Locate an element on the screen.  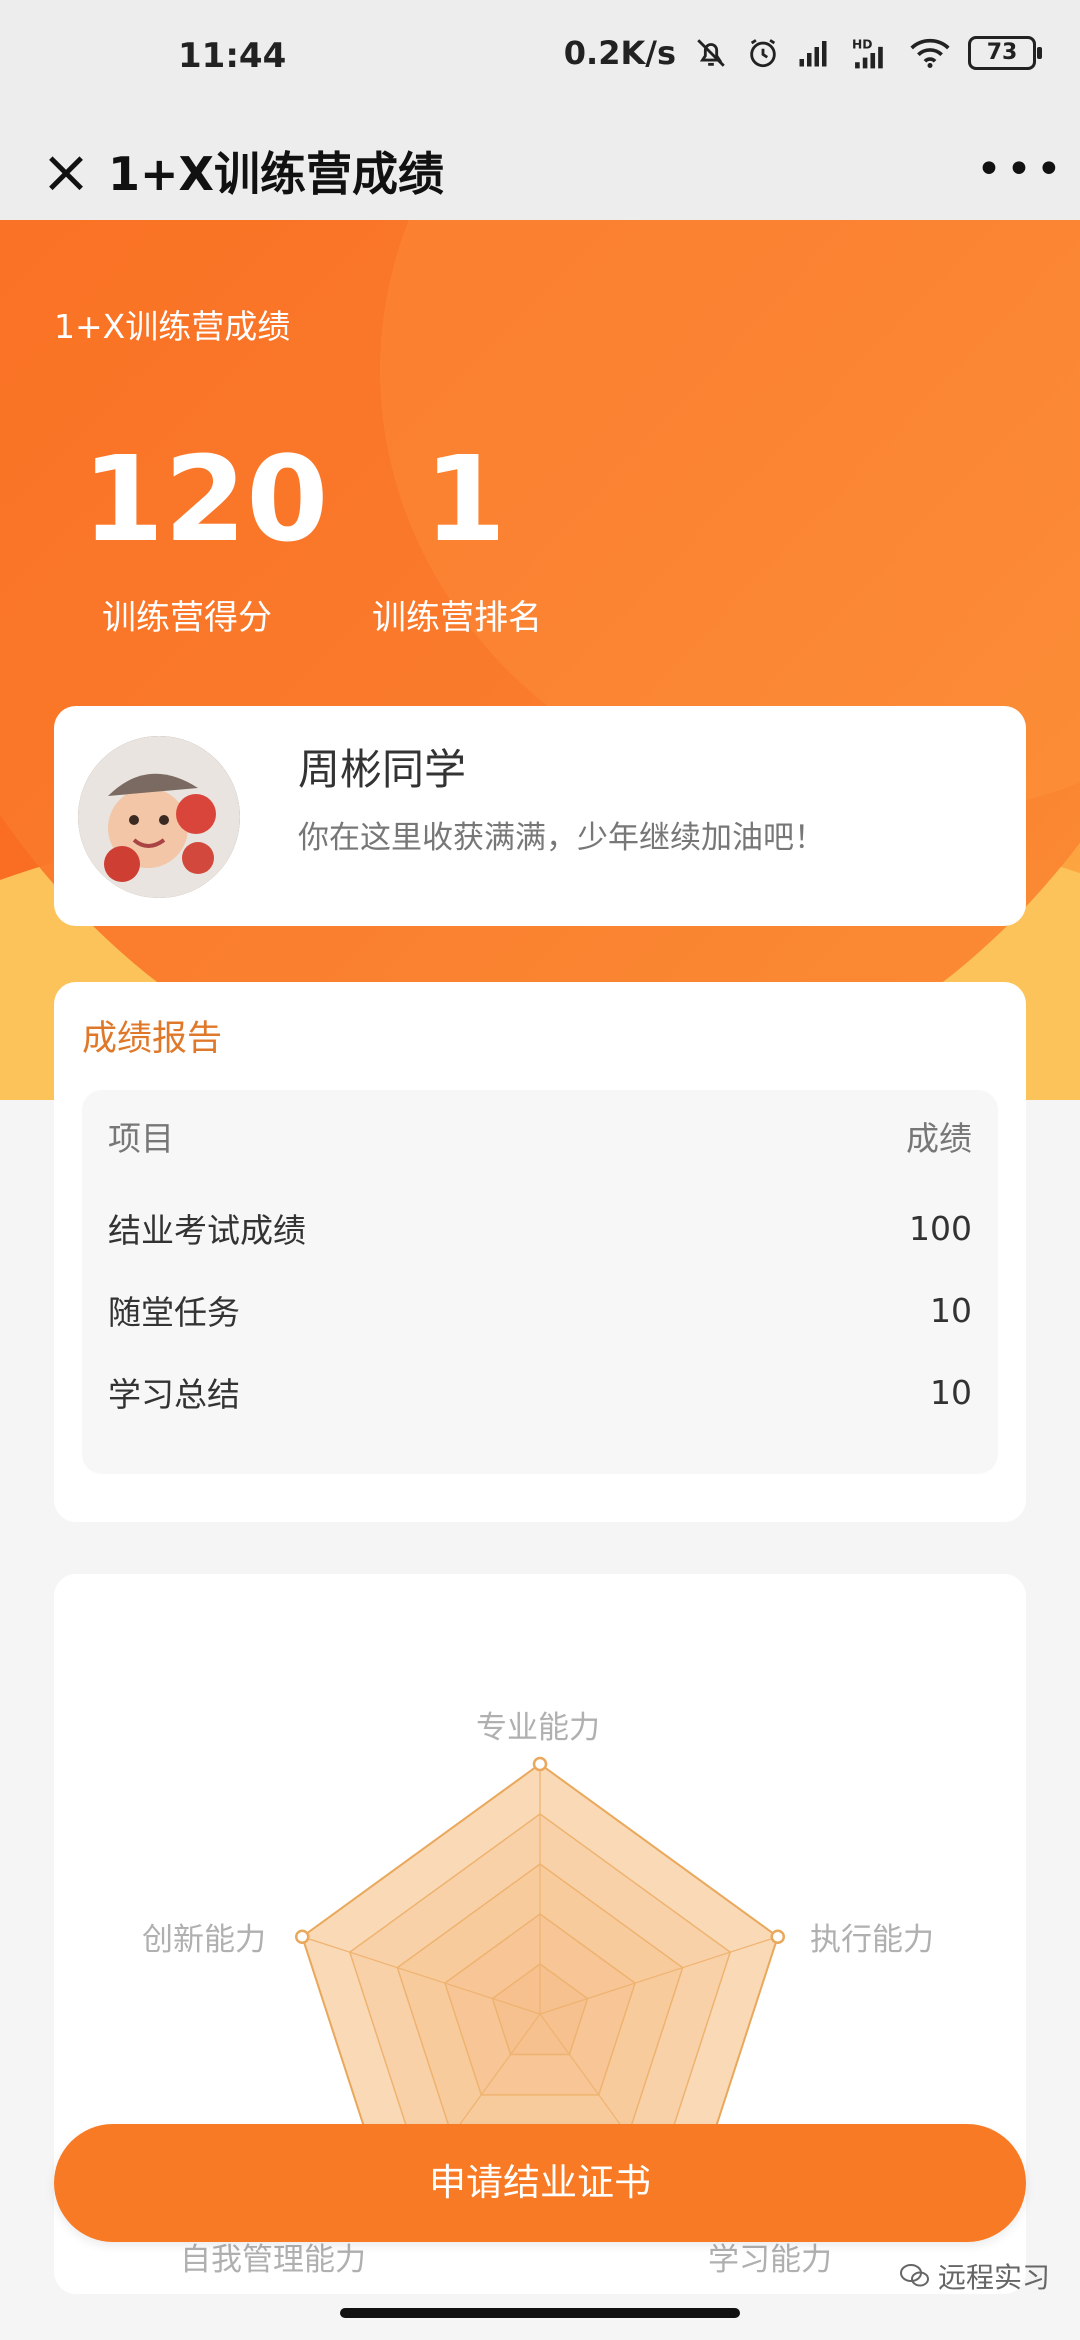
watermark: 远程实习 is located at coordinates (974, 2276).